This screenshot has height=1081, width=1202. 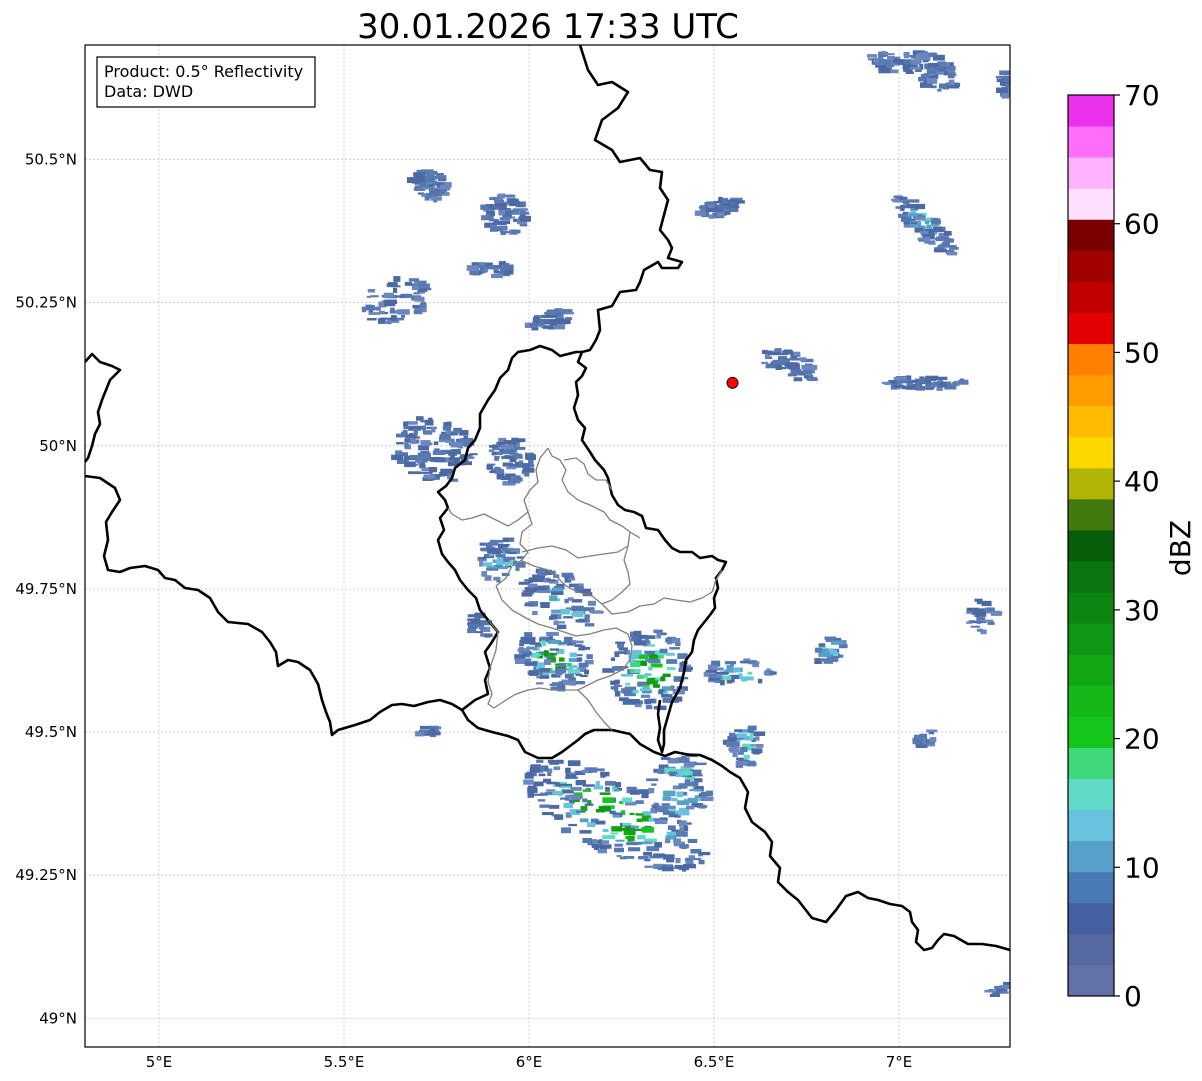 I want to click on colorbar-tick-label: 20, so click(x=1142, y=739).